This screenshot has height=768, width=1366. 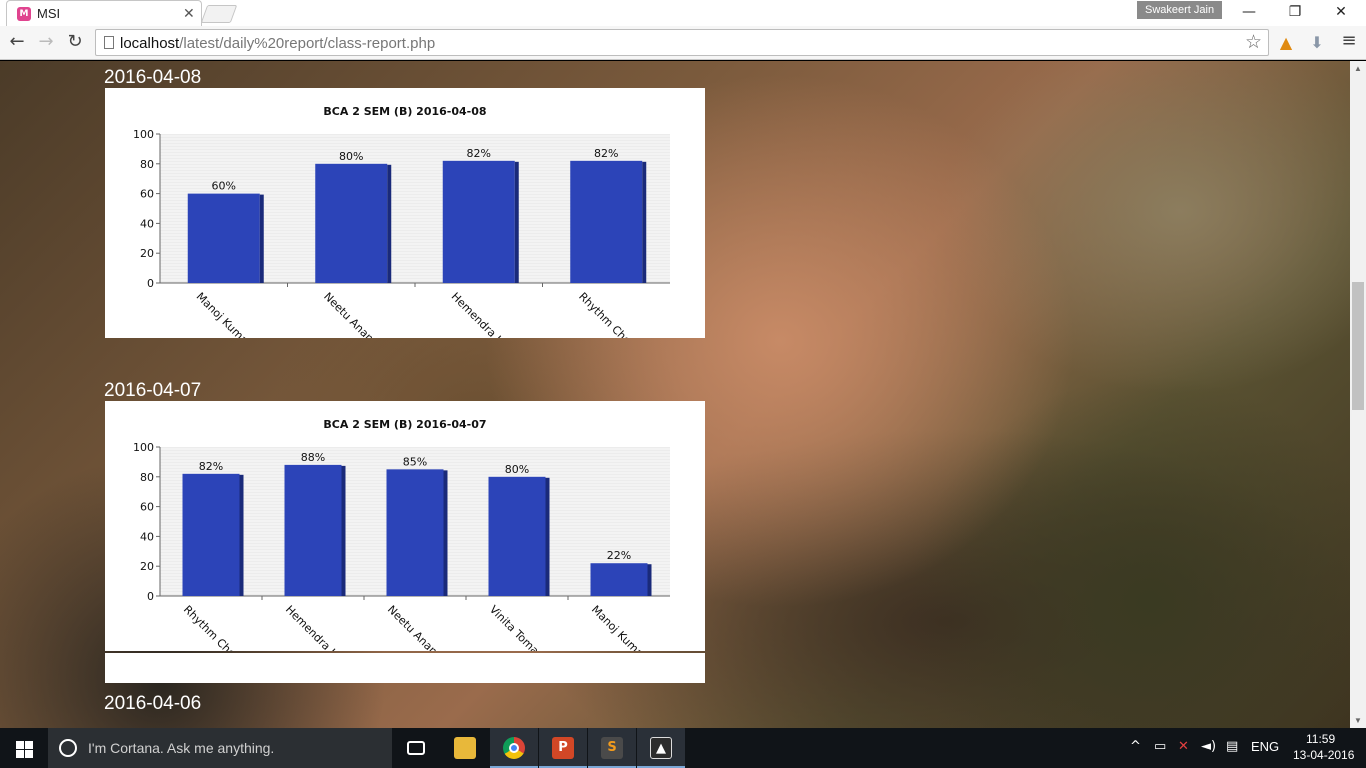 What do you see at coordinates (415, 461) in the screenshot?
I see `bar-value-label: 85%` at bounding box center [415, 461].